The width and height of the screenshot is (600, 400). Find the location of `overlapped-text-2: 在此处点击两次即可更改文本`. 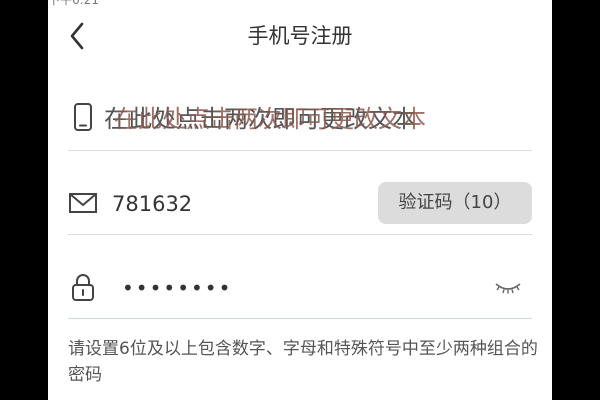

overlapped-text-2: 在此处点击两次即可更改文本 is located at coordinates (270, 119).